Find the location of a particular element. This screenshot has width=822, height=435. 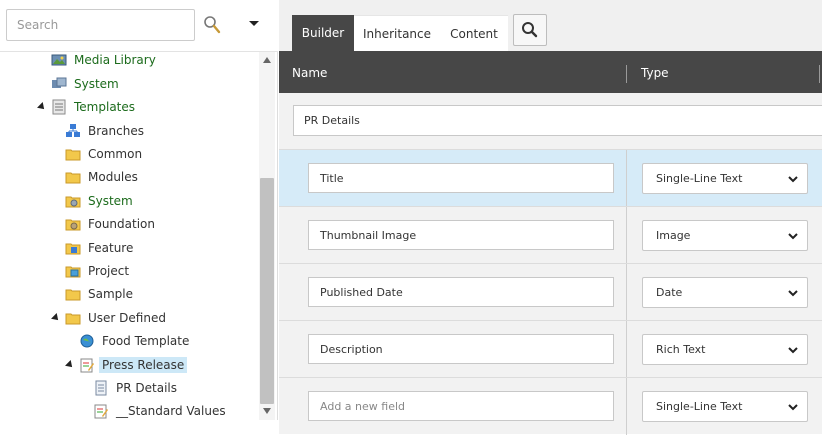

tree-item-label: Project is located at coordinates (109, 271).